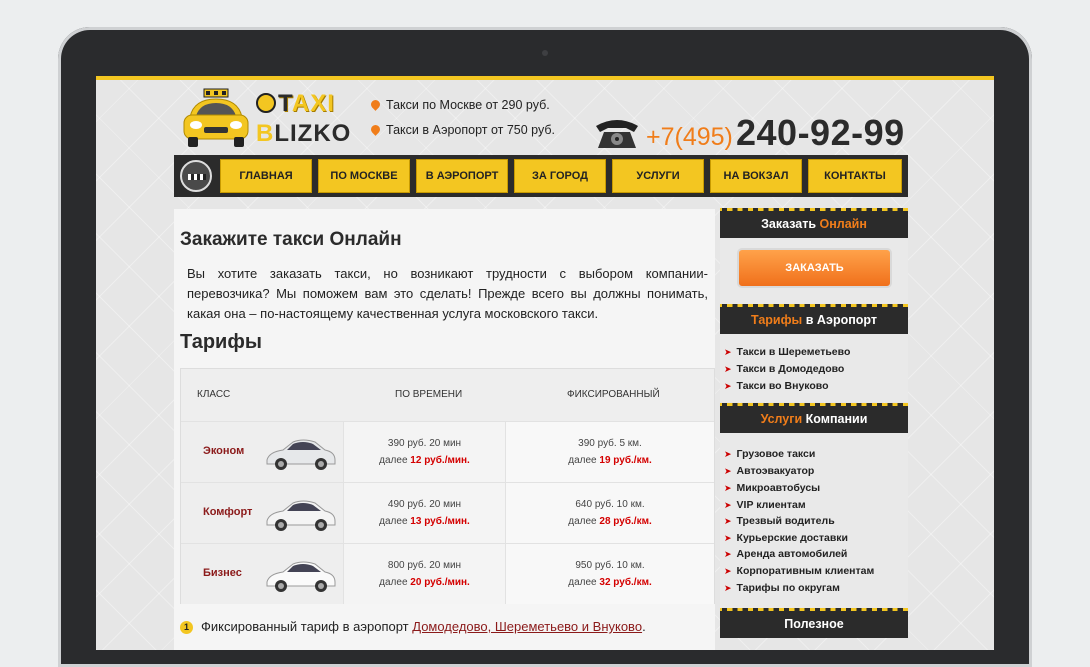 The height and width of the screenshot is (667, 1090). I want to click on fixed-rate: далее 19 руб./км., so click(610, 460).